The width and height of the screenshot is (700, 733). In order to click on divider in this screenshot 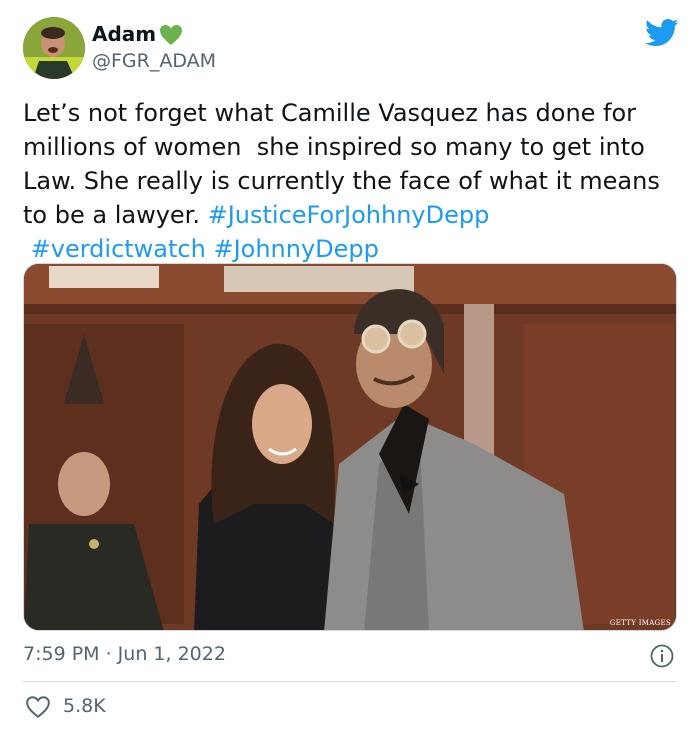, I will do `click(350, 681)`.